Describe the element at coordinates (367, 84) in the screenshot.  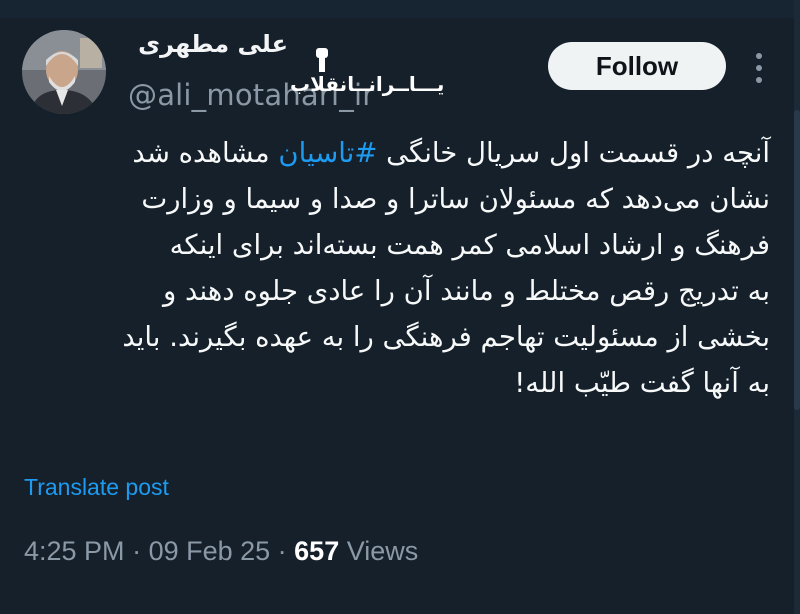
I see `watermark-text: یـــاــرانــانقلاب` at that location.